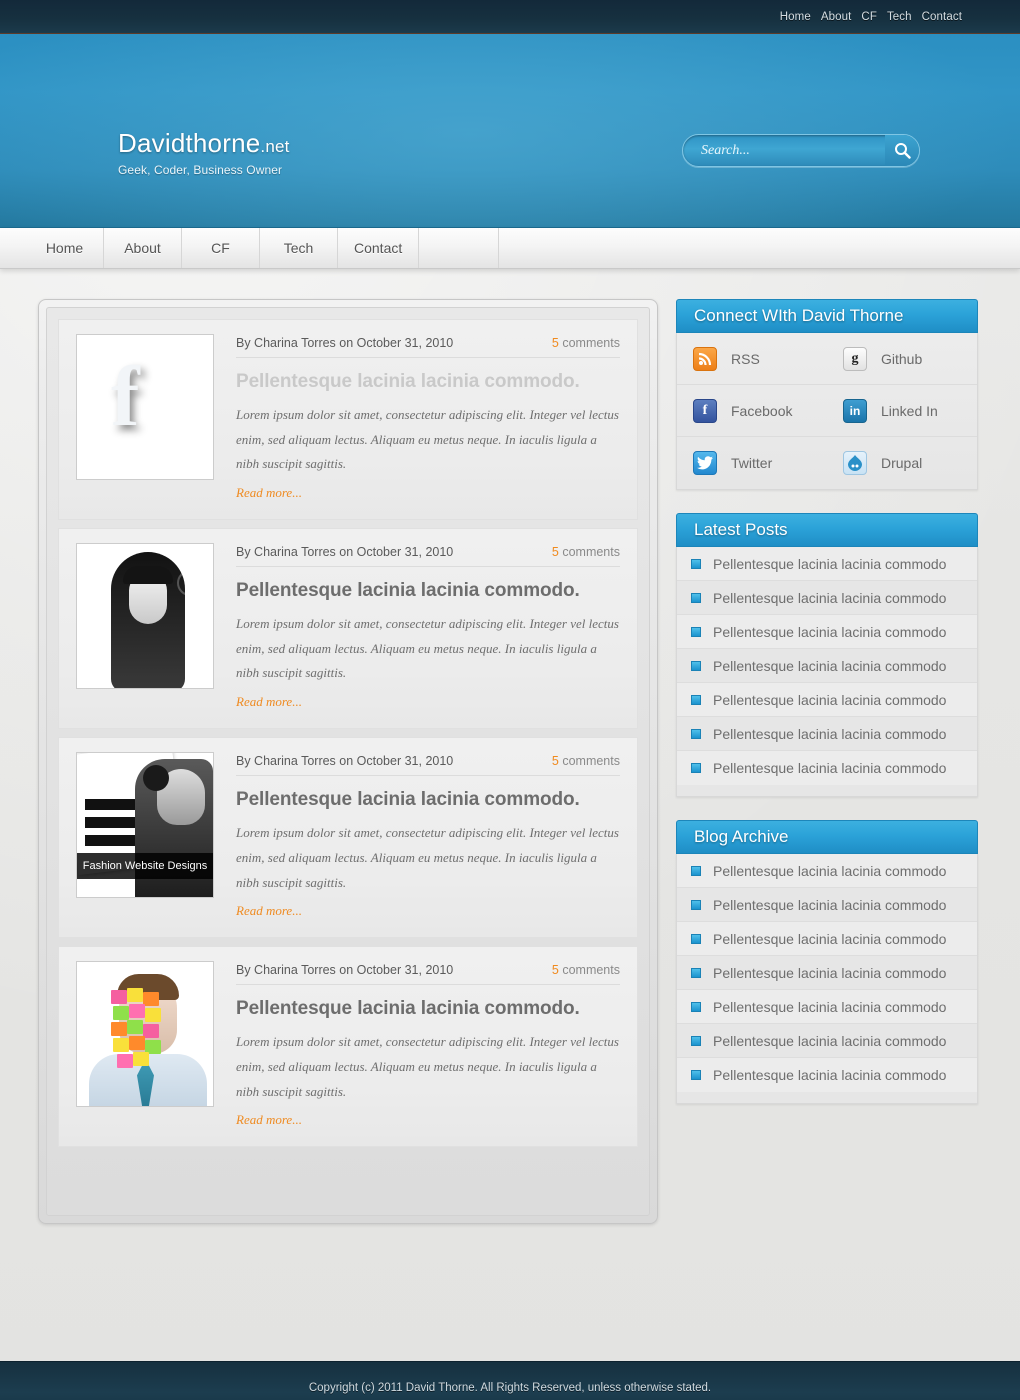 The image size is (1020, 1400). I want to click on search-button, so click(902, 150).